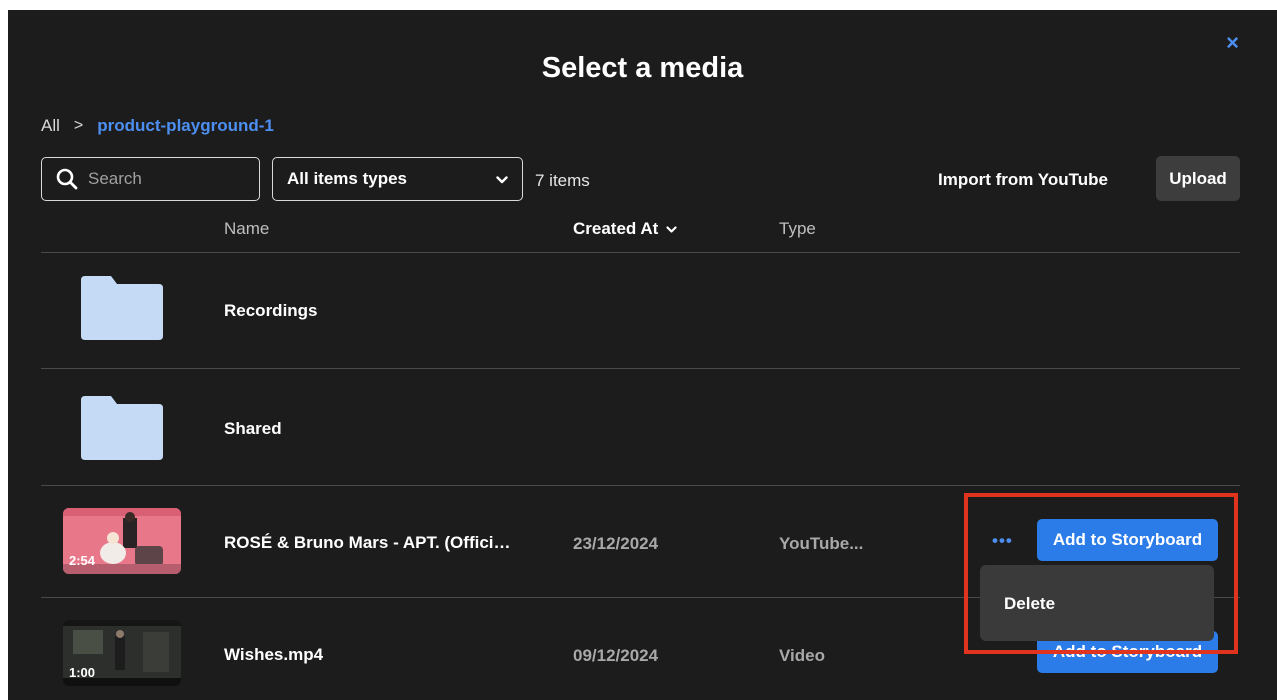 The width and height of the screenshot is (1277, 700). Describe the element at coordinates (1232, 43) in the screenshot. I see `close-icon: ×` at that location.